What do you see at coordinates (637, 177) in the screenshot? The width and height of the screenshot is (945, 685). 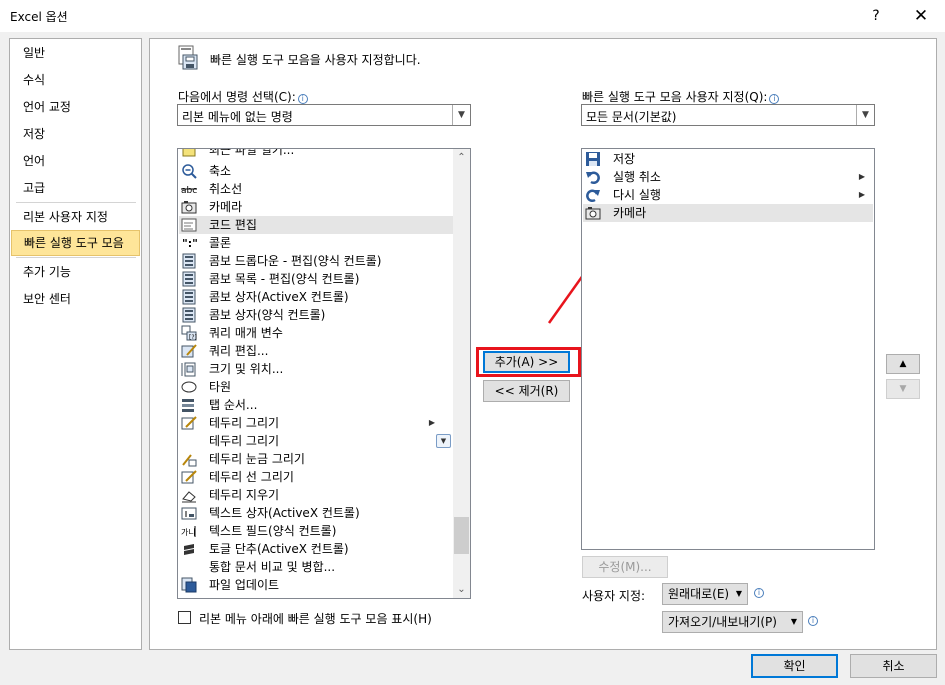 I see `list-item-label: 실행 취소` at bounding box center [637, 177].